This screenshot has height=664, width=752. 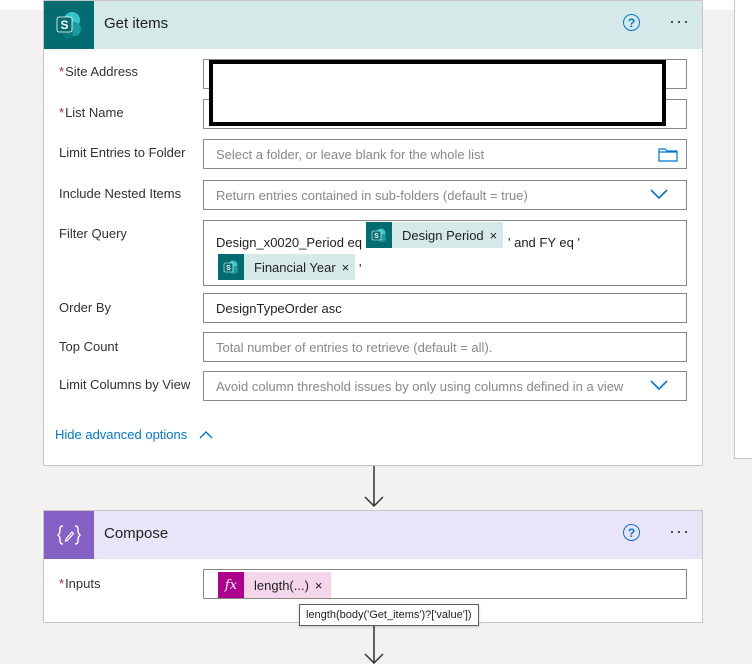 What do you see at coordinates (122, 152) in the screenshot?
I see `limit-folder-label: Limit Entries to Folder` at bounding box center [122, 152].